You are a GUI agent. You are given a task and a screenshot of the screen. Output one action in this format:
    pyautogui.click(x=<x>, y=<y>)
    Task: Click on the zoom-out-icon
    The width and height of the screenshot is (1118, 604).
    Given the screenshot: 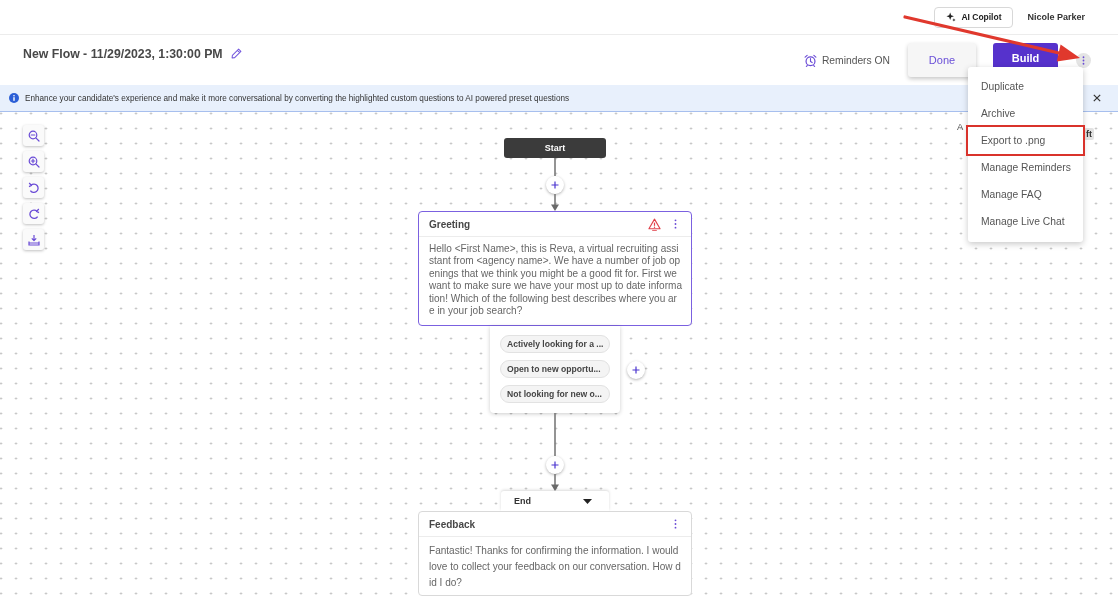 What is the action you would take?
    pyautogui.click(x=33, y=135)
    